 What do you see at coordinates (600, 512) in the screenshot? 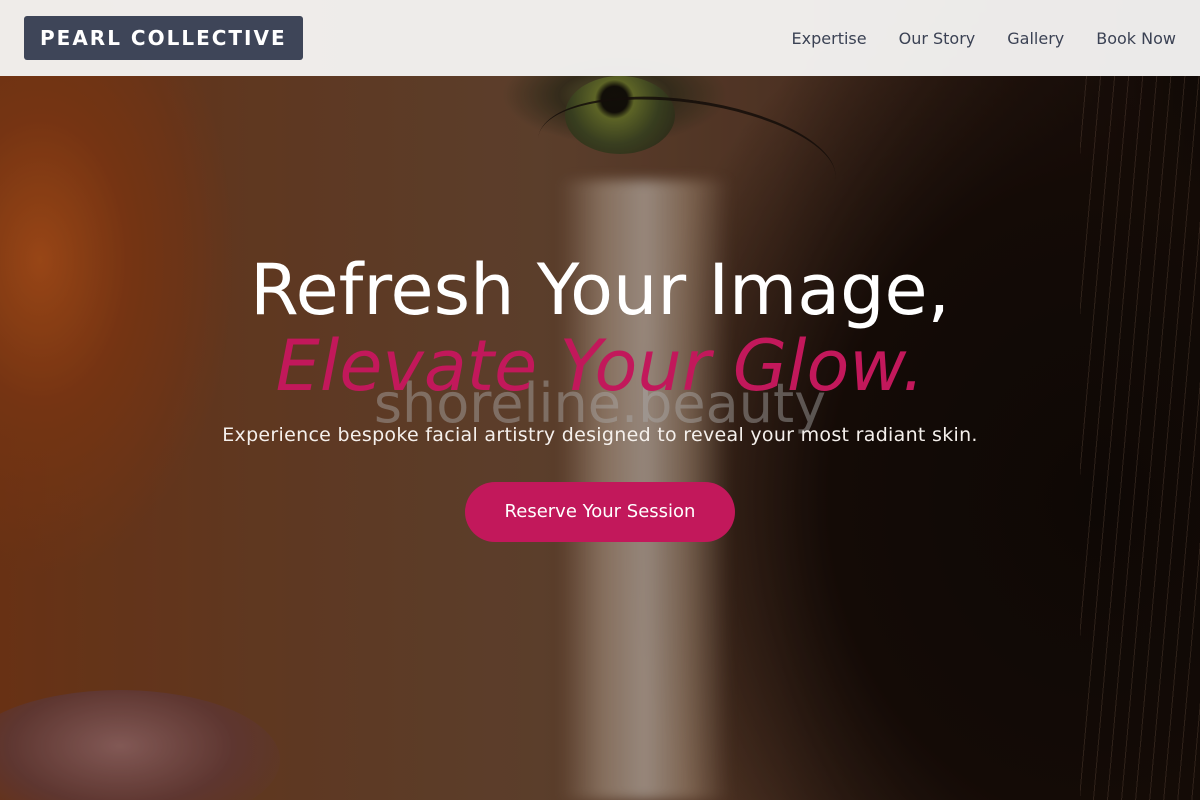
I see `reserve-session-button: Reserve Your Session` at bounding box center [600, 512].